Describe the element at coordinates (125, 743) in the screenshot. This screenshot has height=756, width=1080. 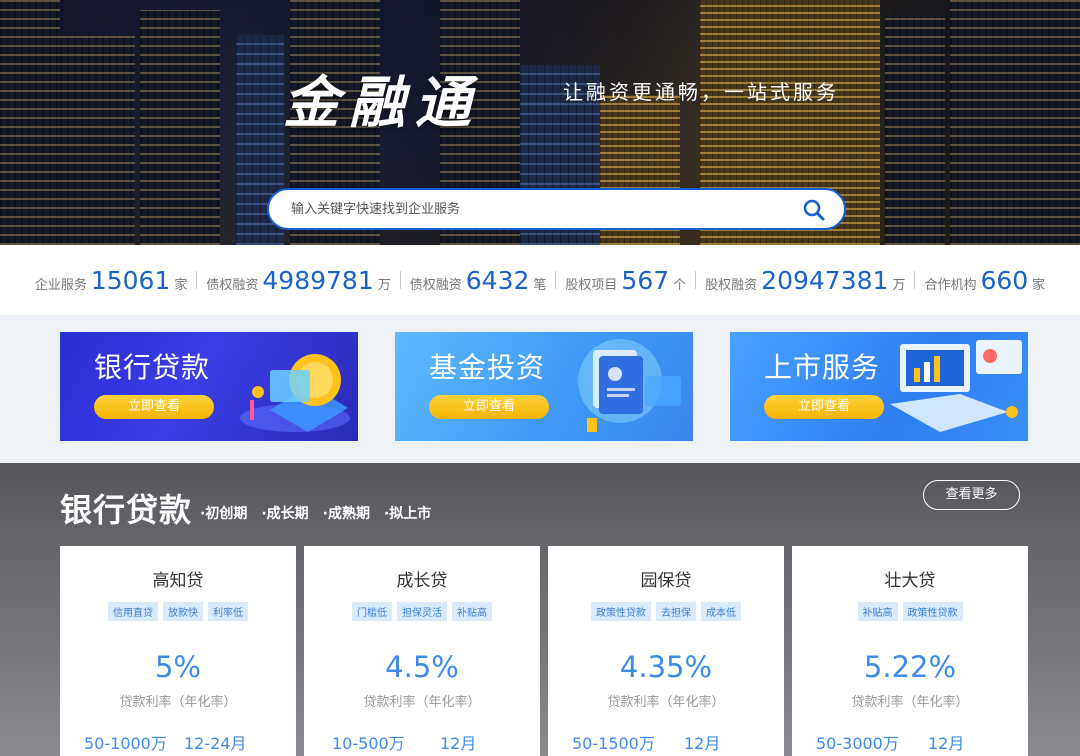
I see `loan-amount: 50-1000万` at that location.